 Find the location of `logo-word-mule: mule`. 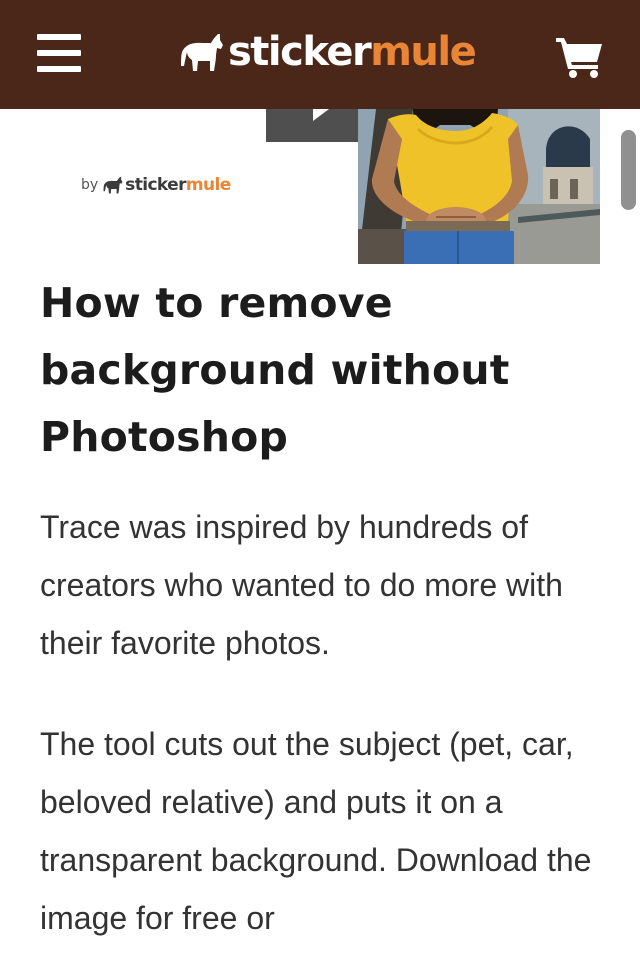

logo-word-mule: mule is located at coordinates (423, 52).